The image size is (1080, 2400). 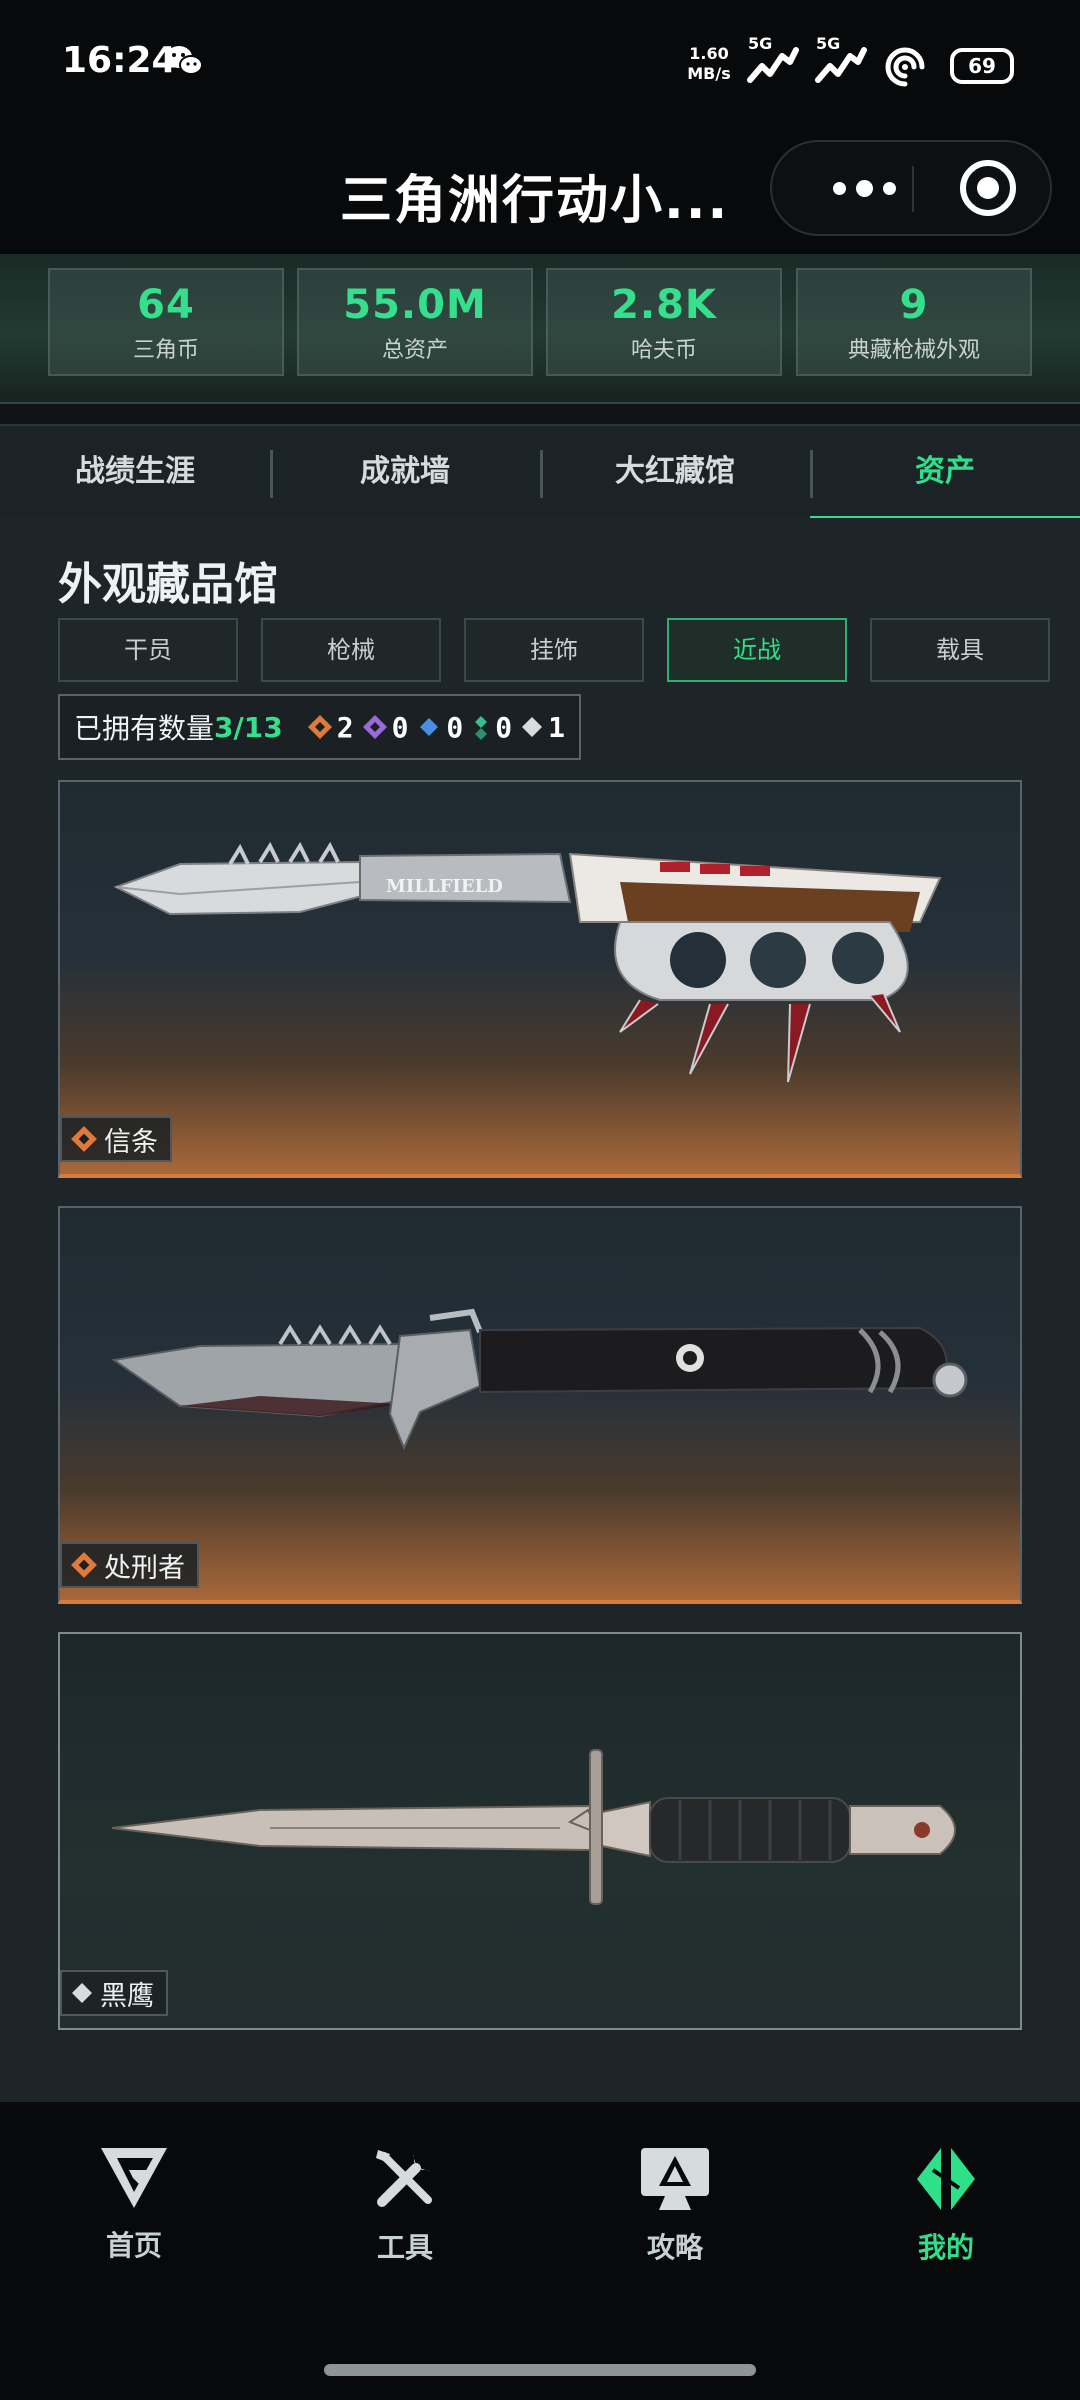 What do you see at coordinates (405, 472) in the screenshot?
I see `tab-achievements: 成就墙` at bounding box center [405, 472].